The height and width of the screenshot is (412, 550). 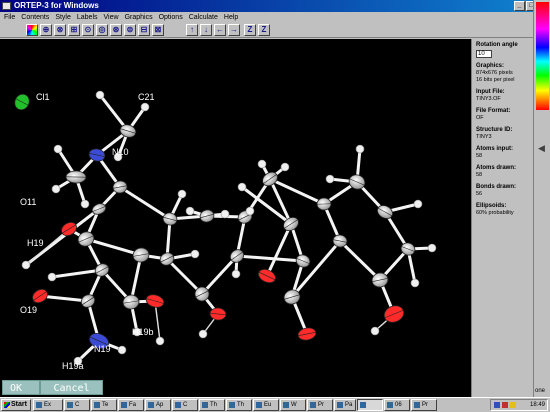 What do you see at coordinates (48, 405) in the screenshot?
I see `taskbar-button: Ex` at bounding box center [48, 405].